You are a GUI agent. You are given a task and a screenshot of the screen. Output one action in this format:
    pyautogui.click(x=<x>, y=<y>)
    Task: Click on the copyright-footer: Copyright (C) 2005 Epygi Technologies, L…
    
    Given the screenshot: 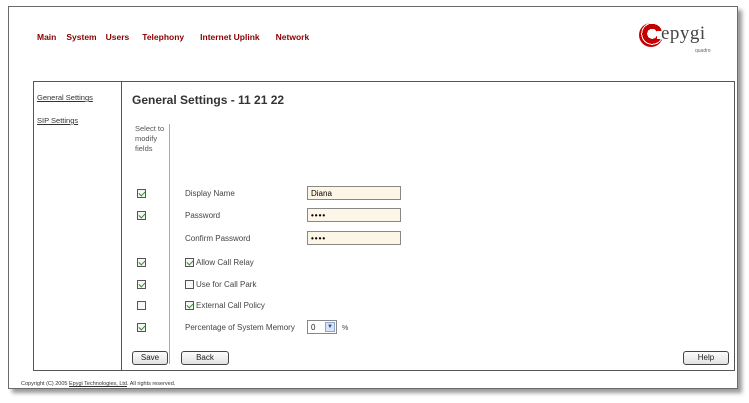 What is the action you would take?
    pyautogui.click(x=98, y=384)
    